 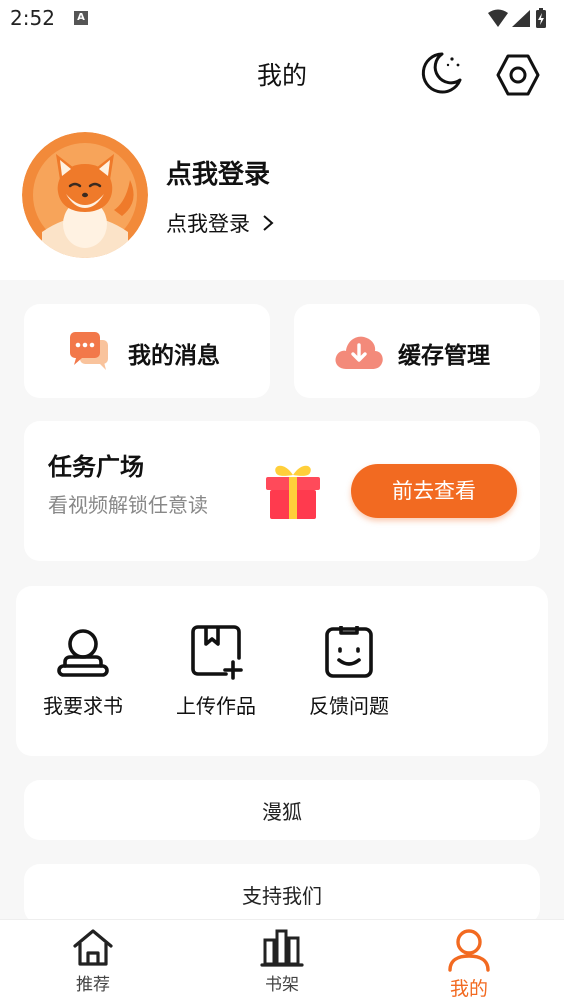 What do you see at coordinates (349, 706) in the screenshot?
I see `feedback-label: 反馈问题` at bounding box center [349, 706].